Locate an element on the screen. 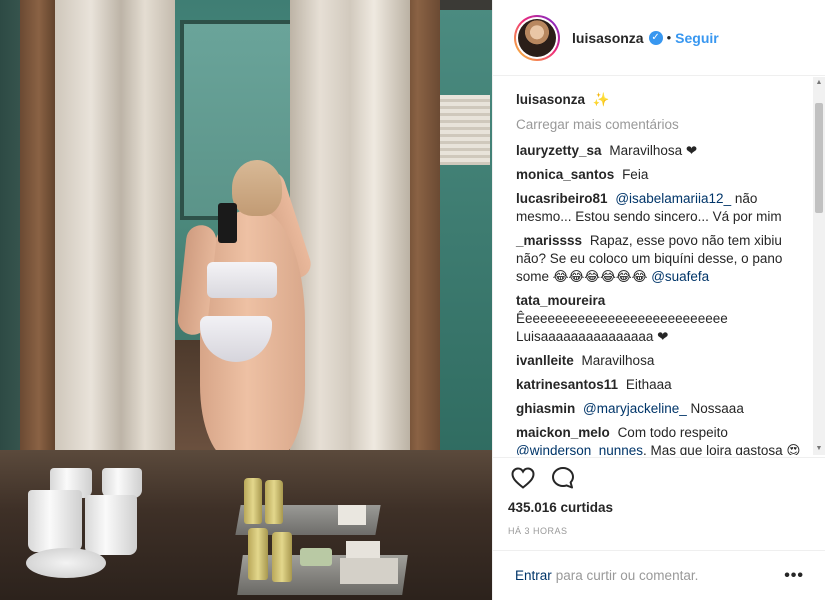 The width and height of the screenshot is (825, 600). post-header: luisasonza ✓ • Seguir is located at coordinates (659, 38).